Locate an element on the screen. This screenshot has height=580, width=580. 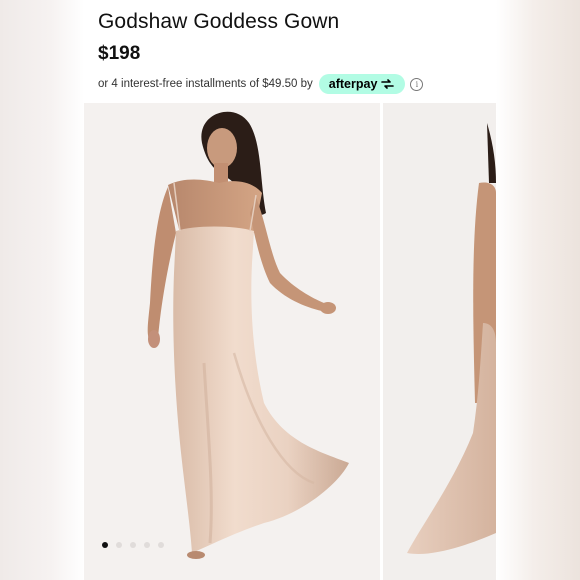
gallery-pagination is located at coordinates (133, 545).